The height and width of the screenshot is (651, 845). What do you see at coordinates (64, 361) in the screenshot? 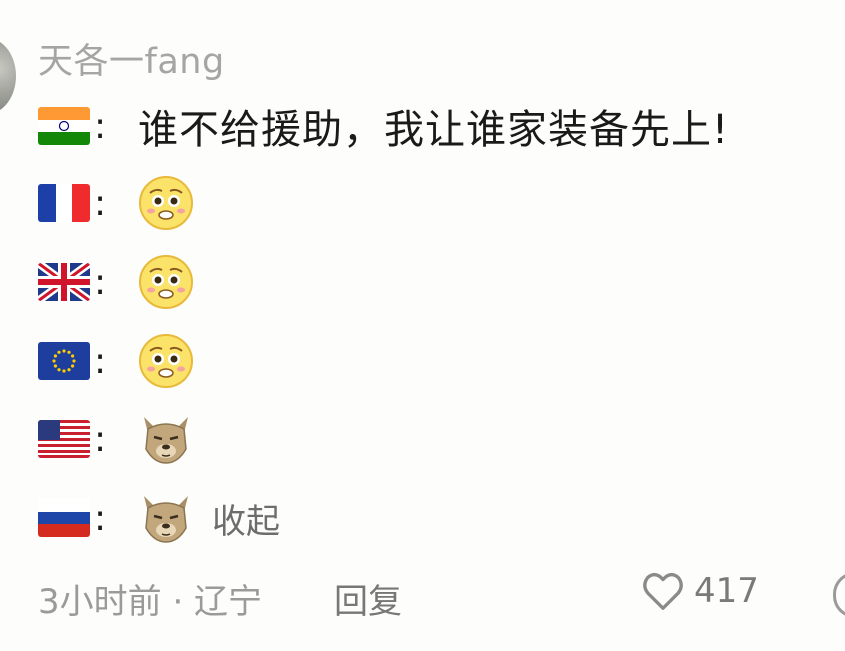
I see `eu-flag-icon` at bounding box center [64, 361].